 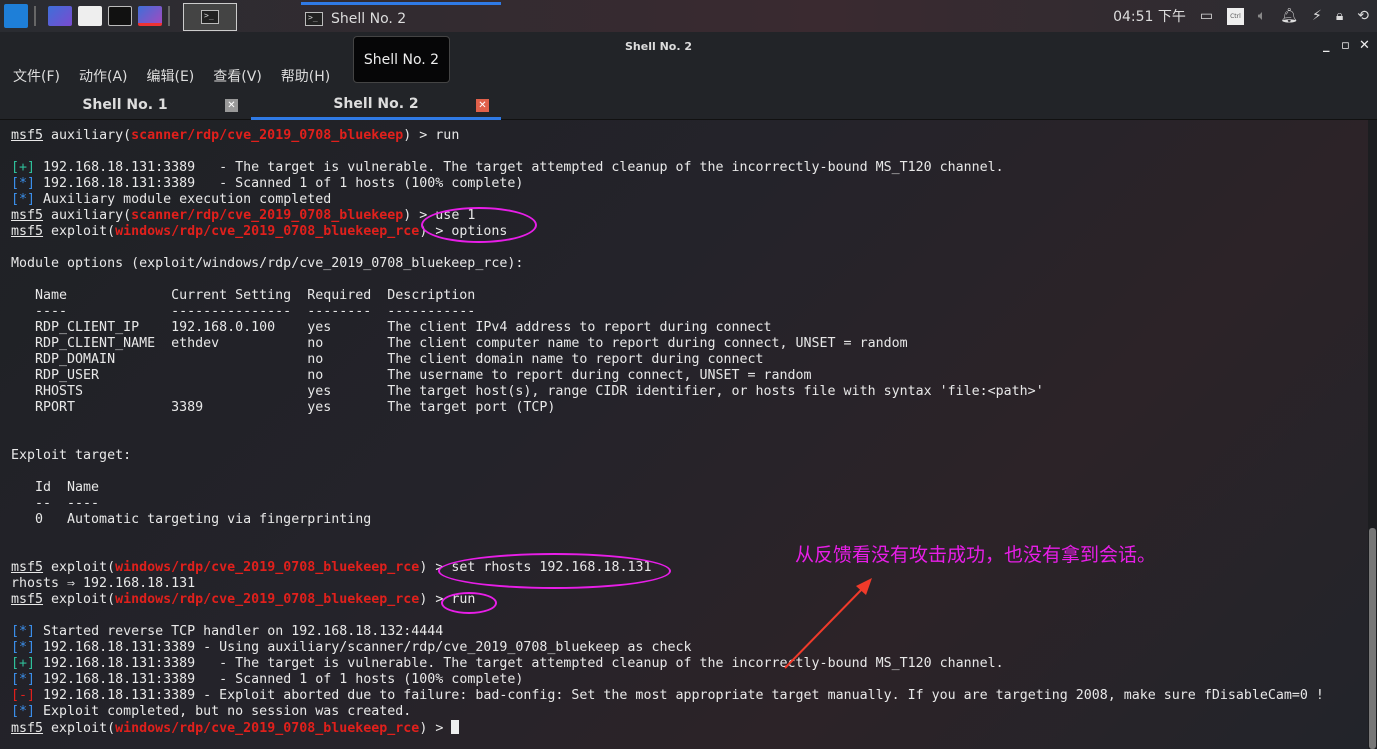 What do you see at coordinates (976, 555) in the screenshot?
I see `annotation-note: 从反馈看没有攻击成功，也没有拿到会话。` at bounding box center [976, 555].